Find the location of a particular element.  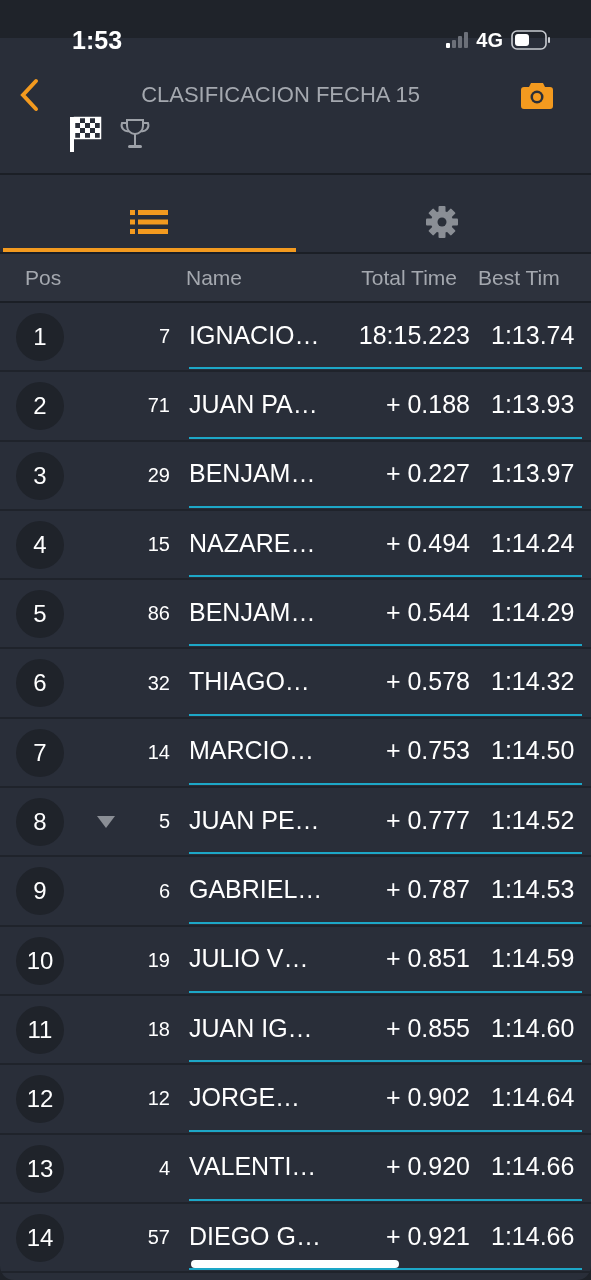

best-time: 1:14.60 is located at coordinates (533, 1028).